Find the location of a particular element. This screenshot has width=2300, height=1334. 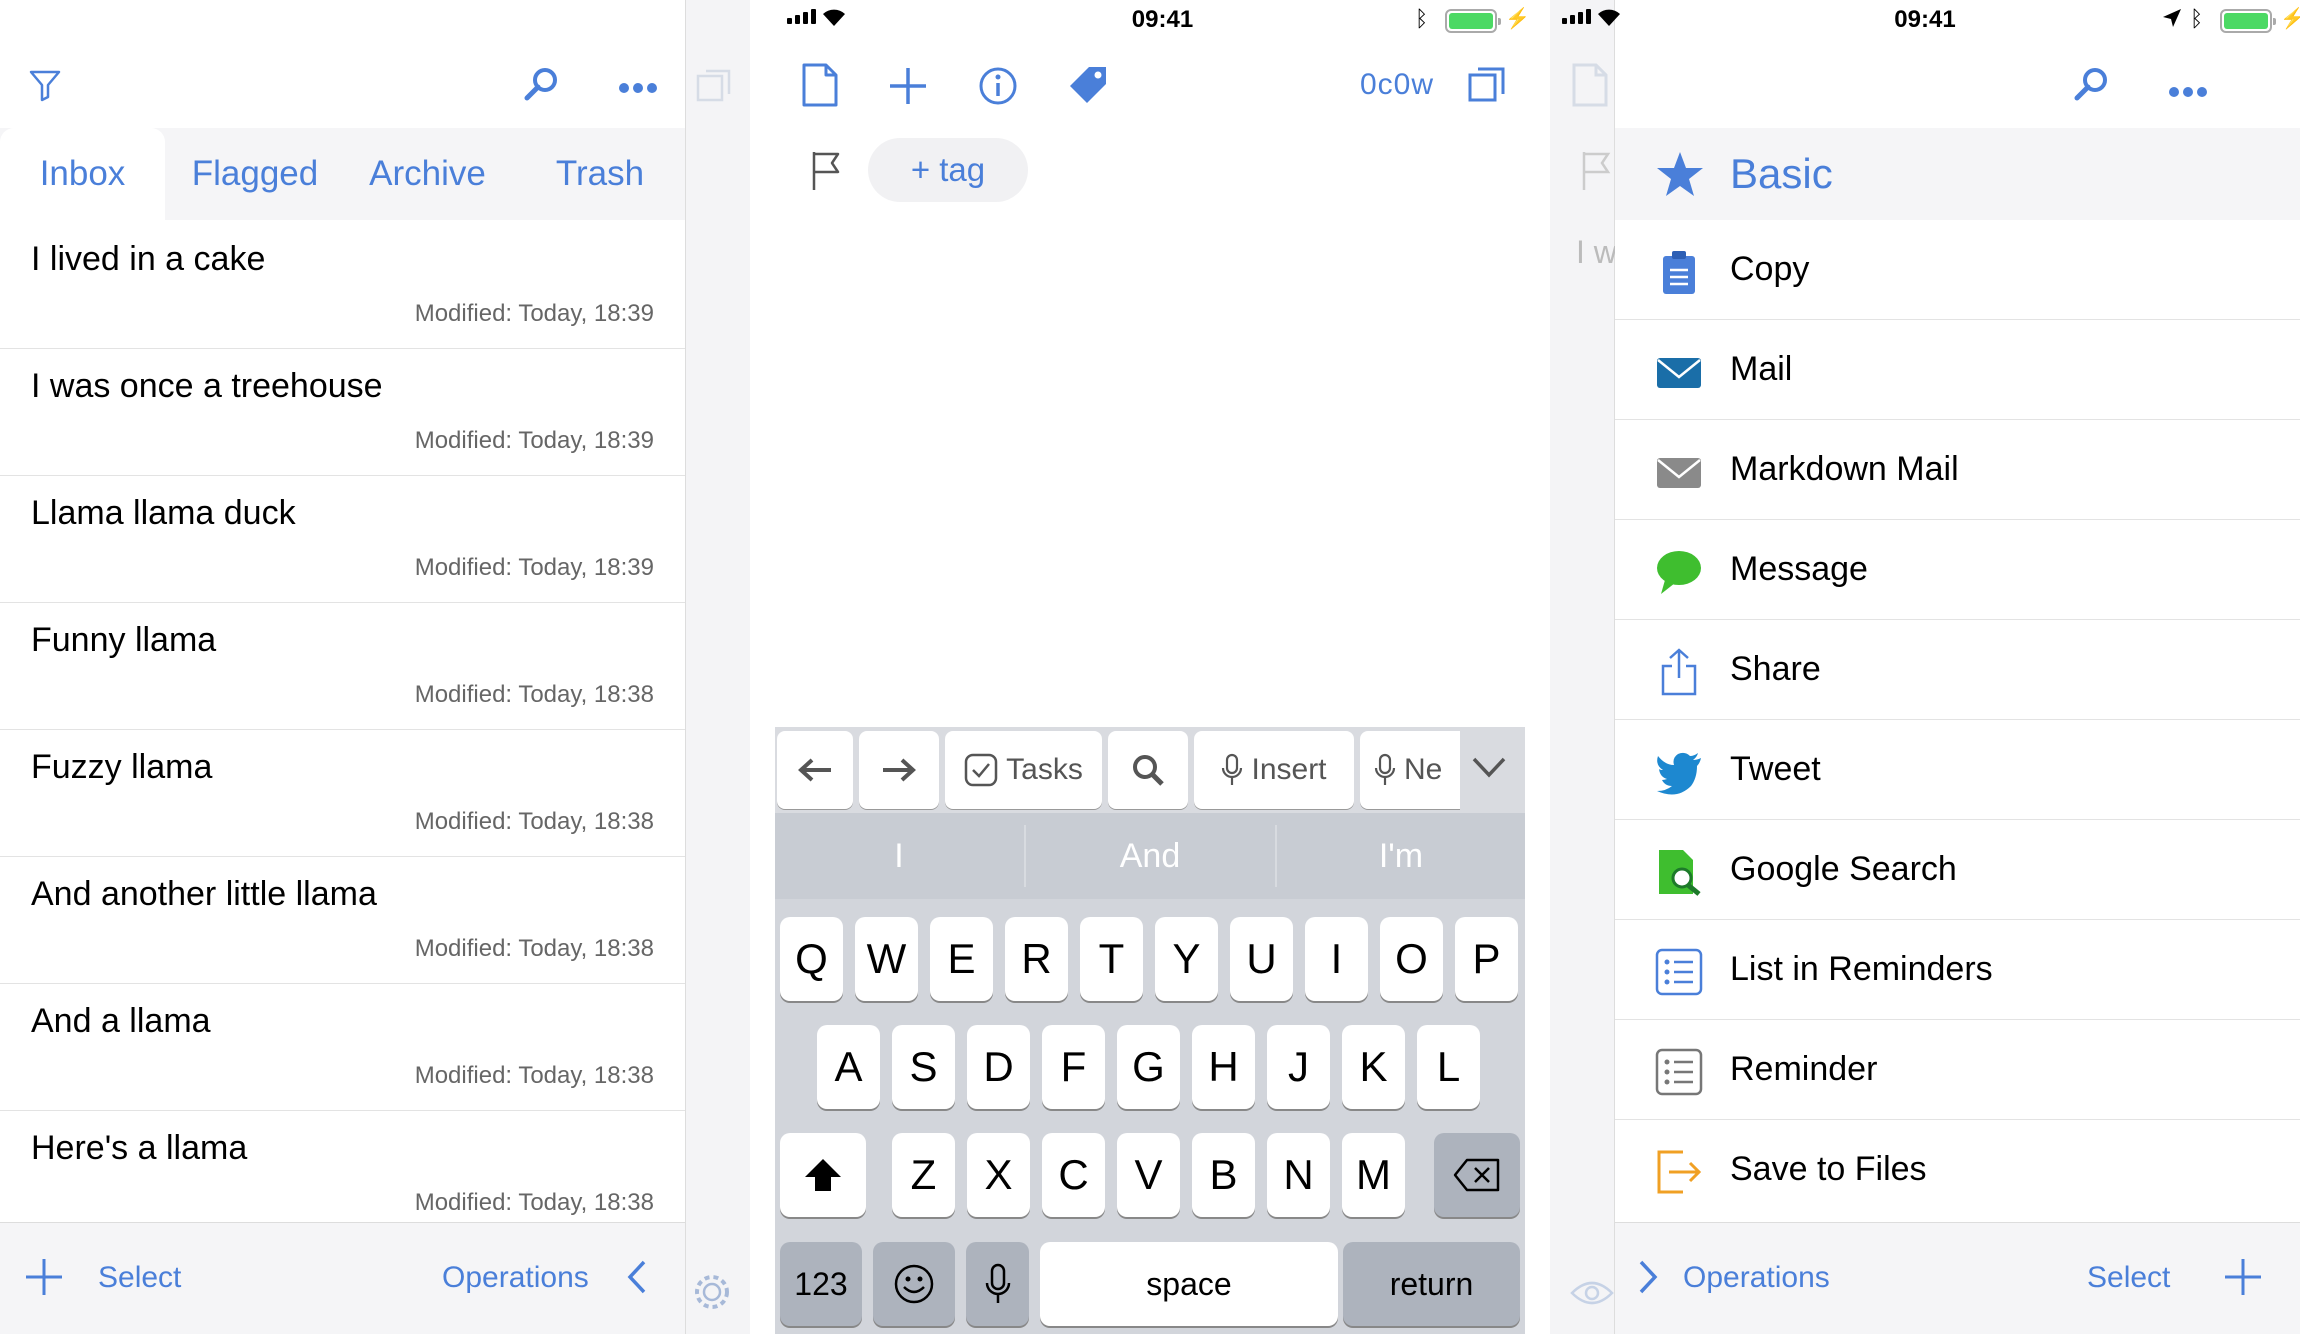

tasks-button: Tasks is located at coordinates (1023, 770).